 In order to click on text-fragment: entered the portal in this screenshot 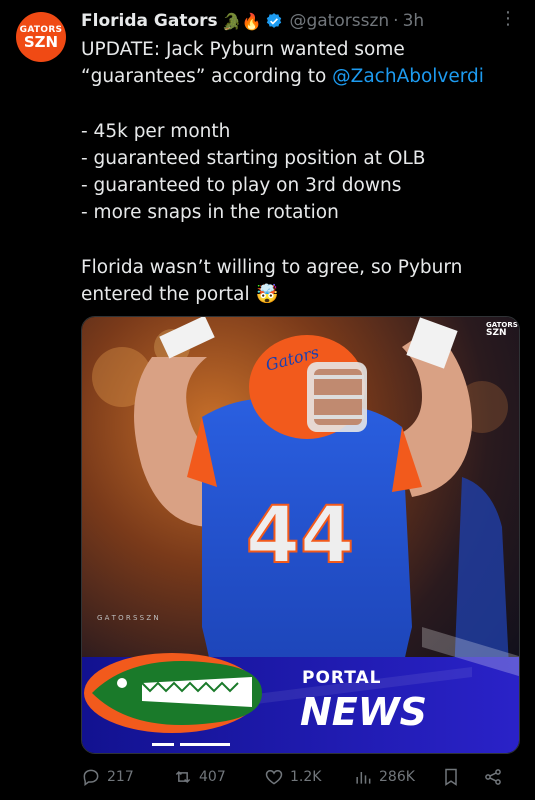, I will do `click(165, 295)`.